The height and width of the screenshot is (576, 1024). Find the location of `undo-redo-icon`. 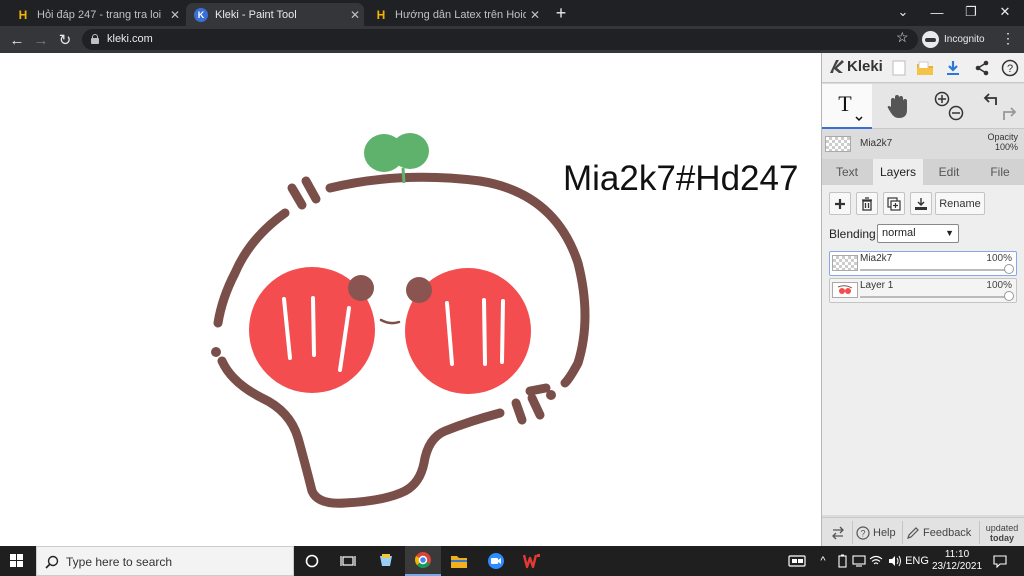

undo-redo-icon is located at coordinates (1000, 106).